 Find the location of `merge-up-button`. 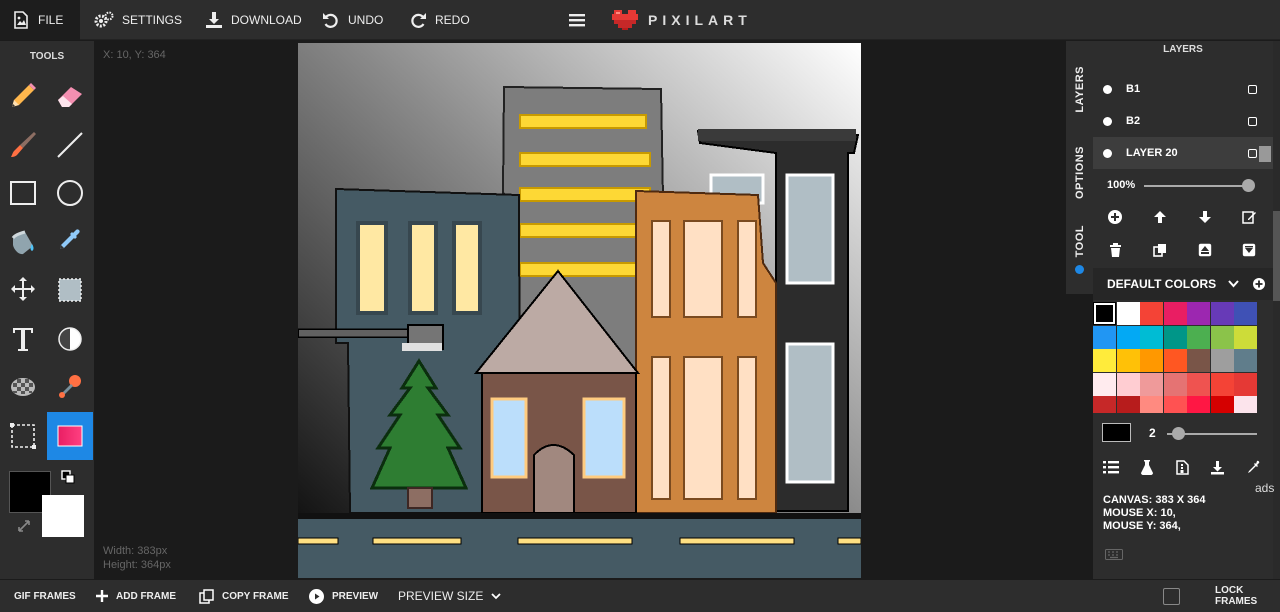

merge-up-button is located at coordinates (1205, 250).